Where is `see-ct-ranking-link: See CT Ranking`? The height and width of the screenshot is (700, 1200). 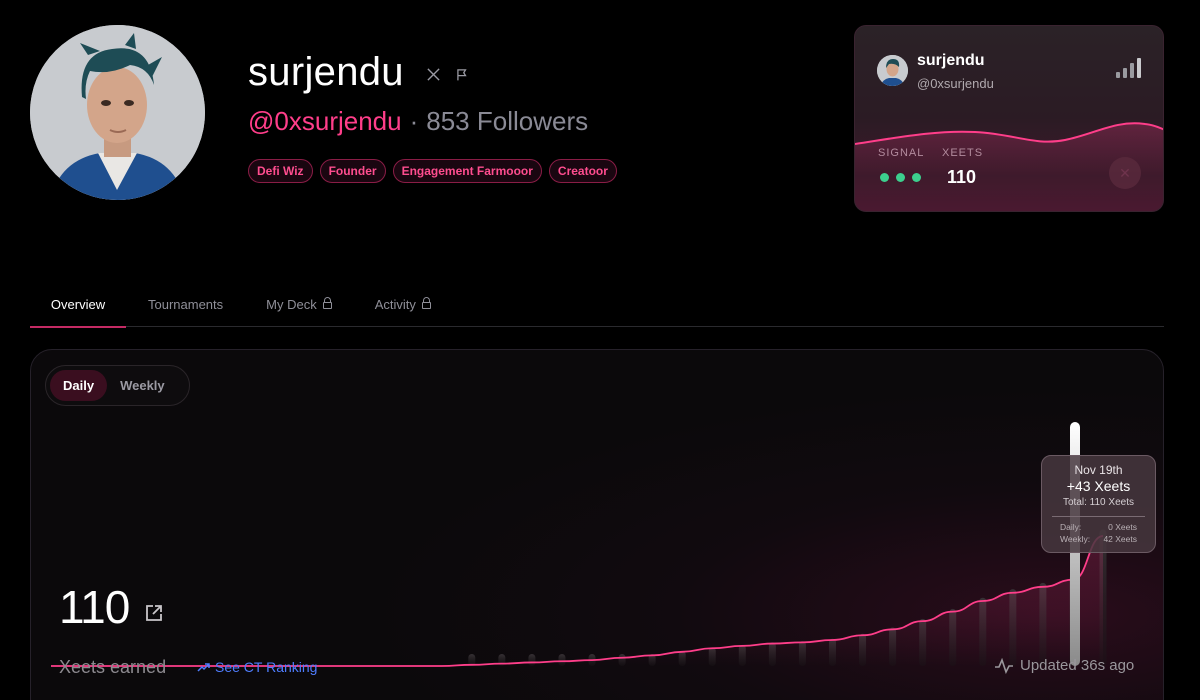 see-ct-ranking-link: See CT Ranking is located at coordinates (257, 667).